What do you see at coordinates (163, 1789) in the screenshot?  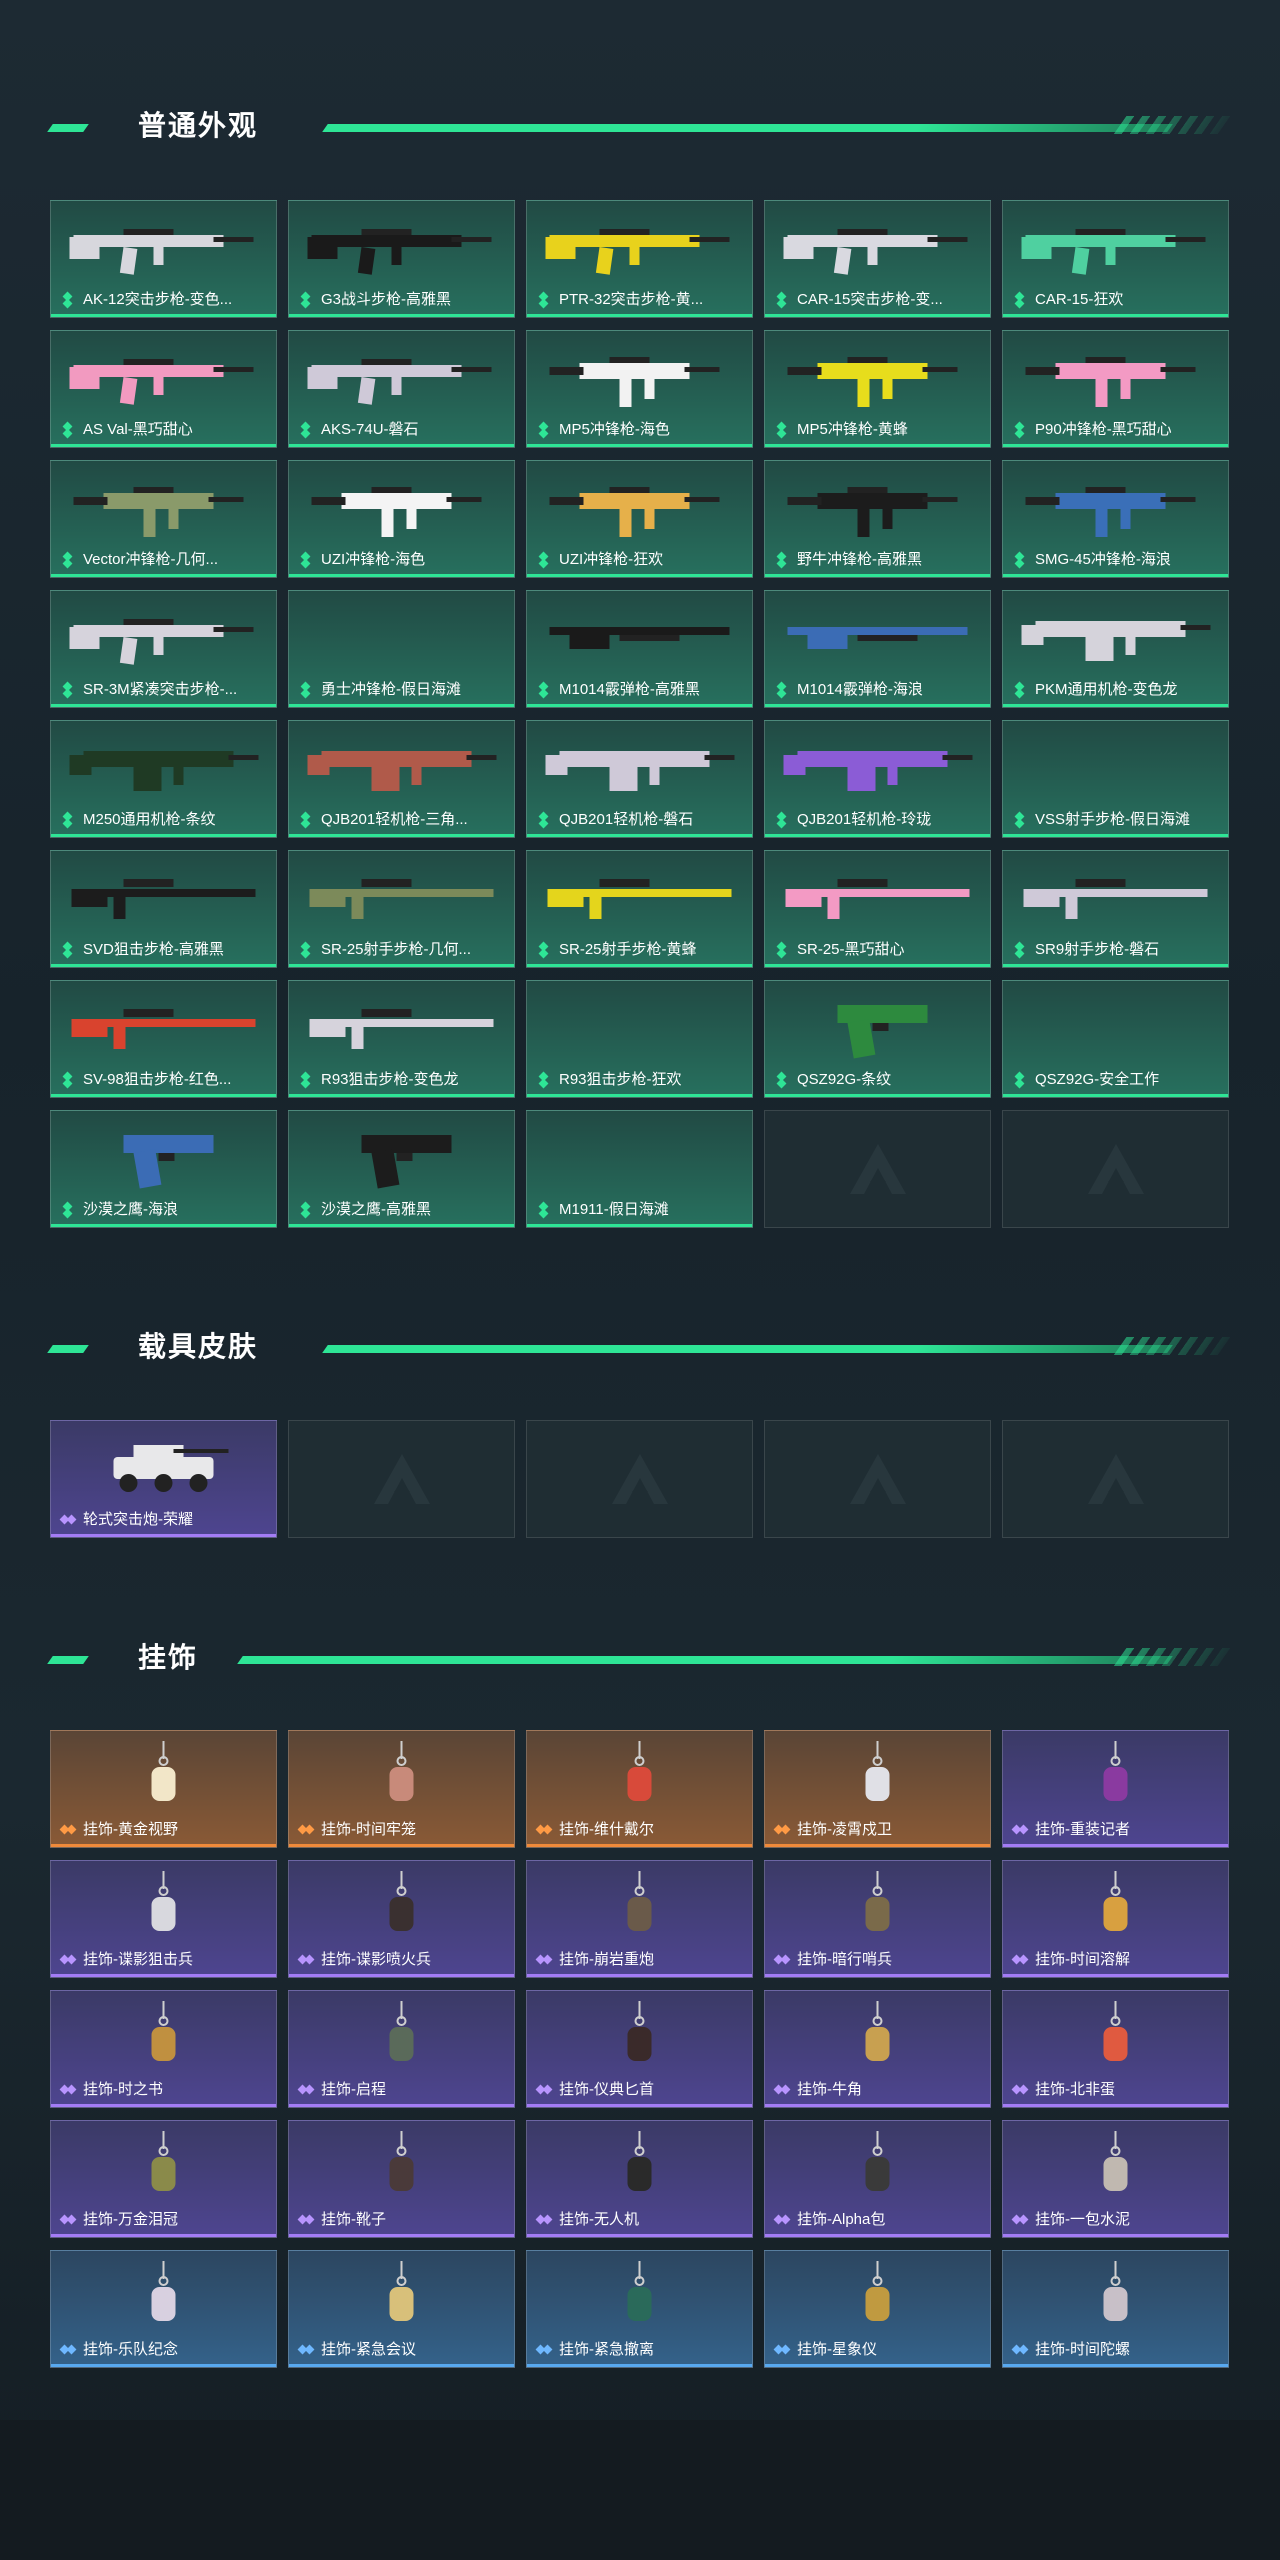 I see `item-card: 挂饰-黄金视野` at bounding box center [163, 1789].